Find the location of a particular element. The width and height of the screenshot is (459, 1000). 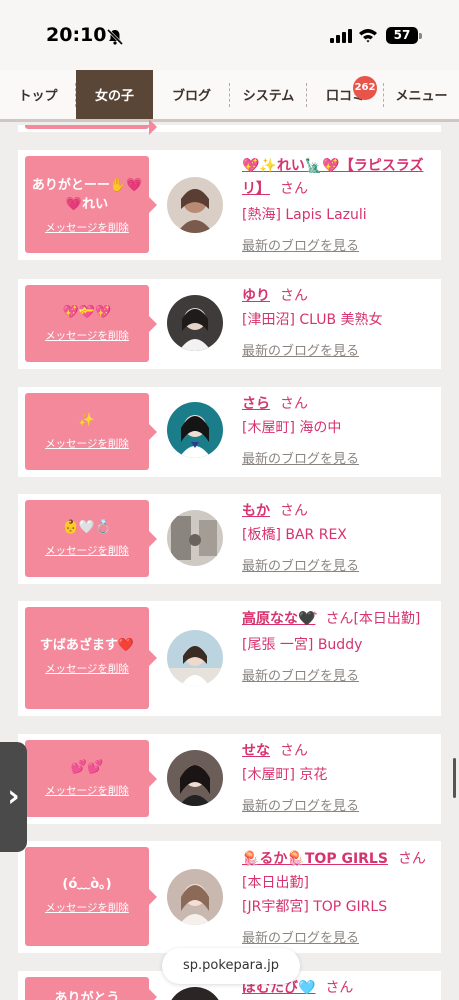

scrollbar is located at coordinates (454, 778).